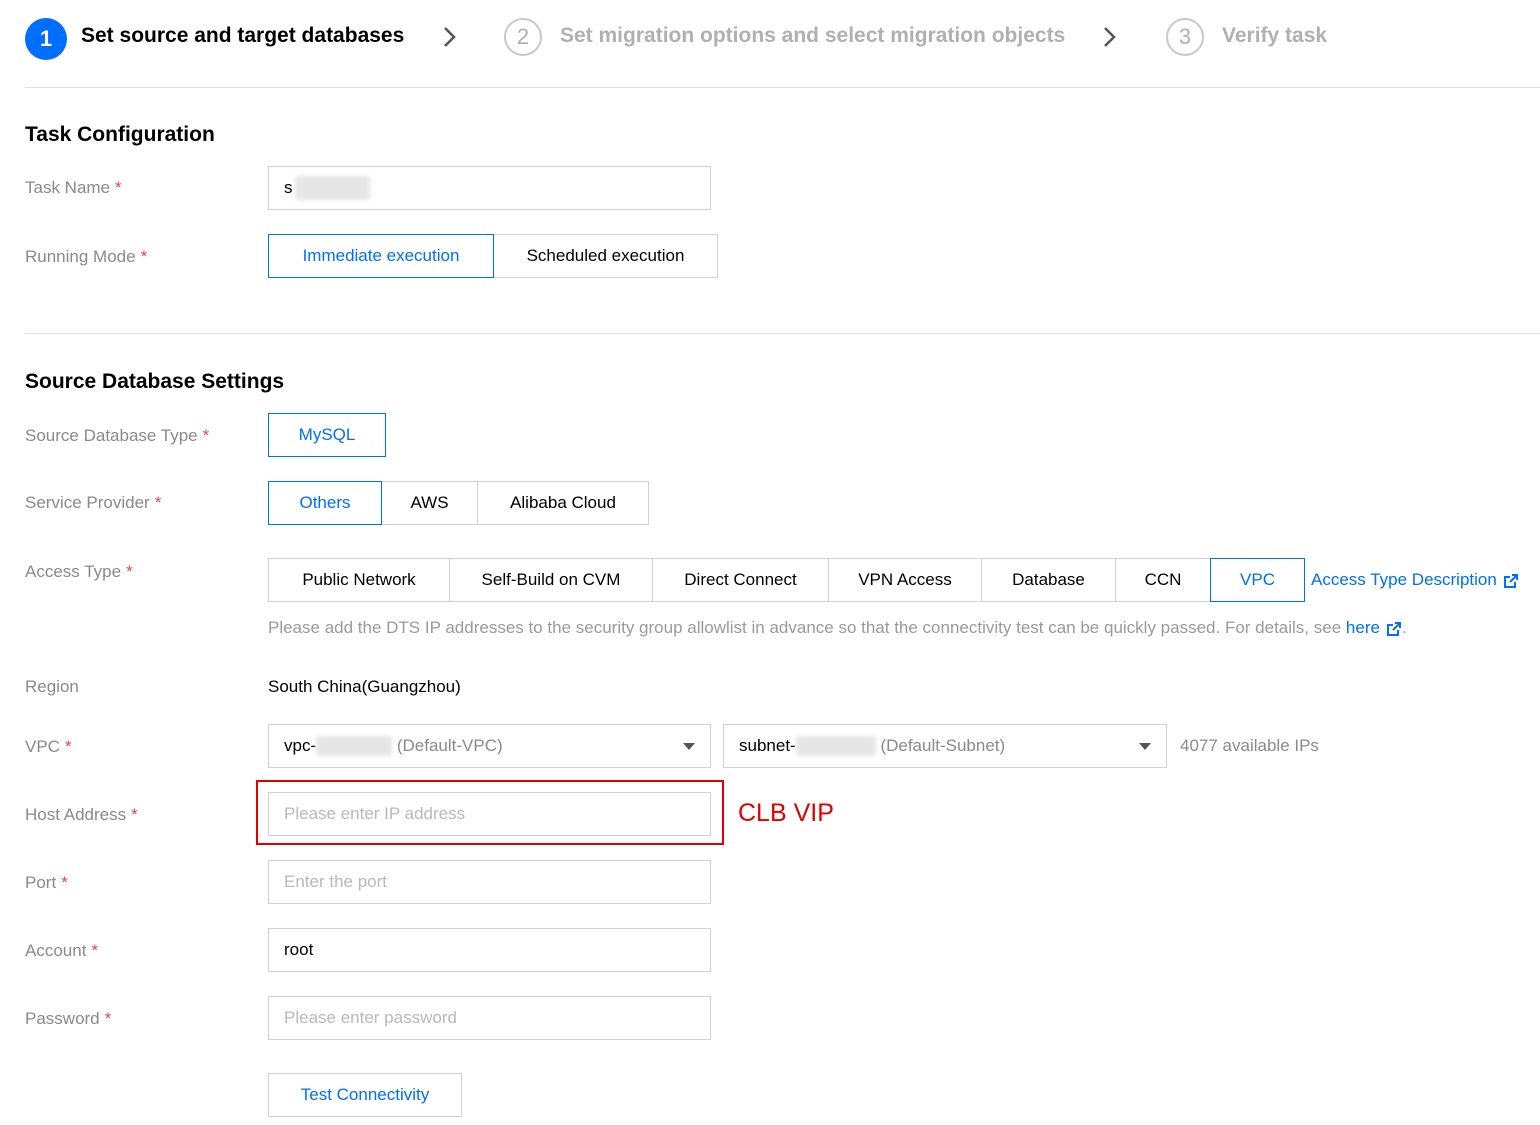 Image resolution: width=1540 pixels, height=1125 pixels. Describe the element at coordinates (429, 503) in the screenshot. I see `aws-option: AWS` at that location.